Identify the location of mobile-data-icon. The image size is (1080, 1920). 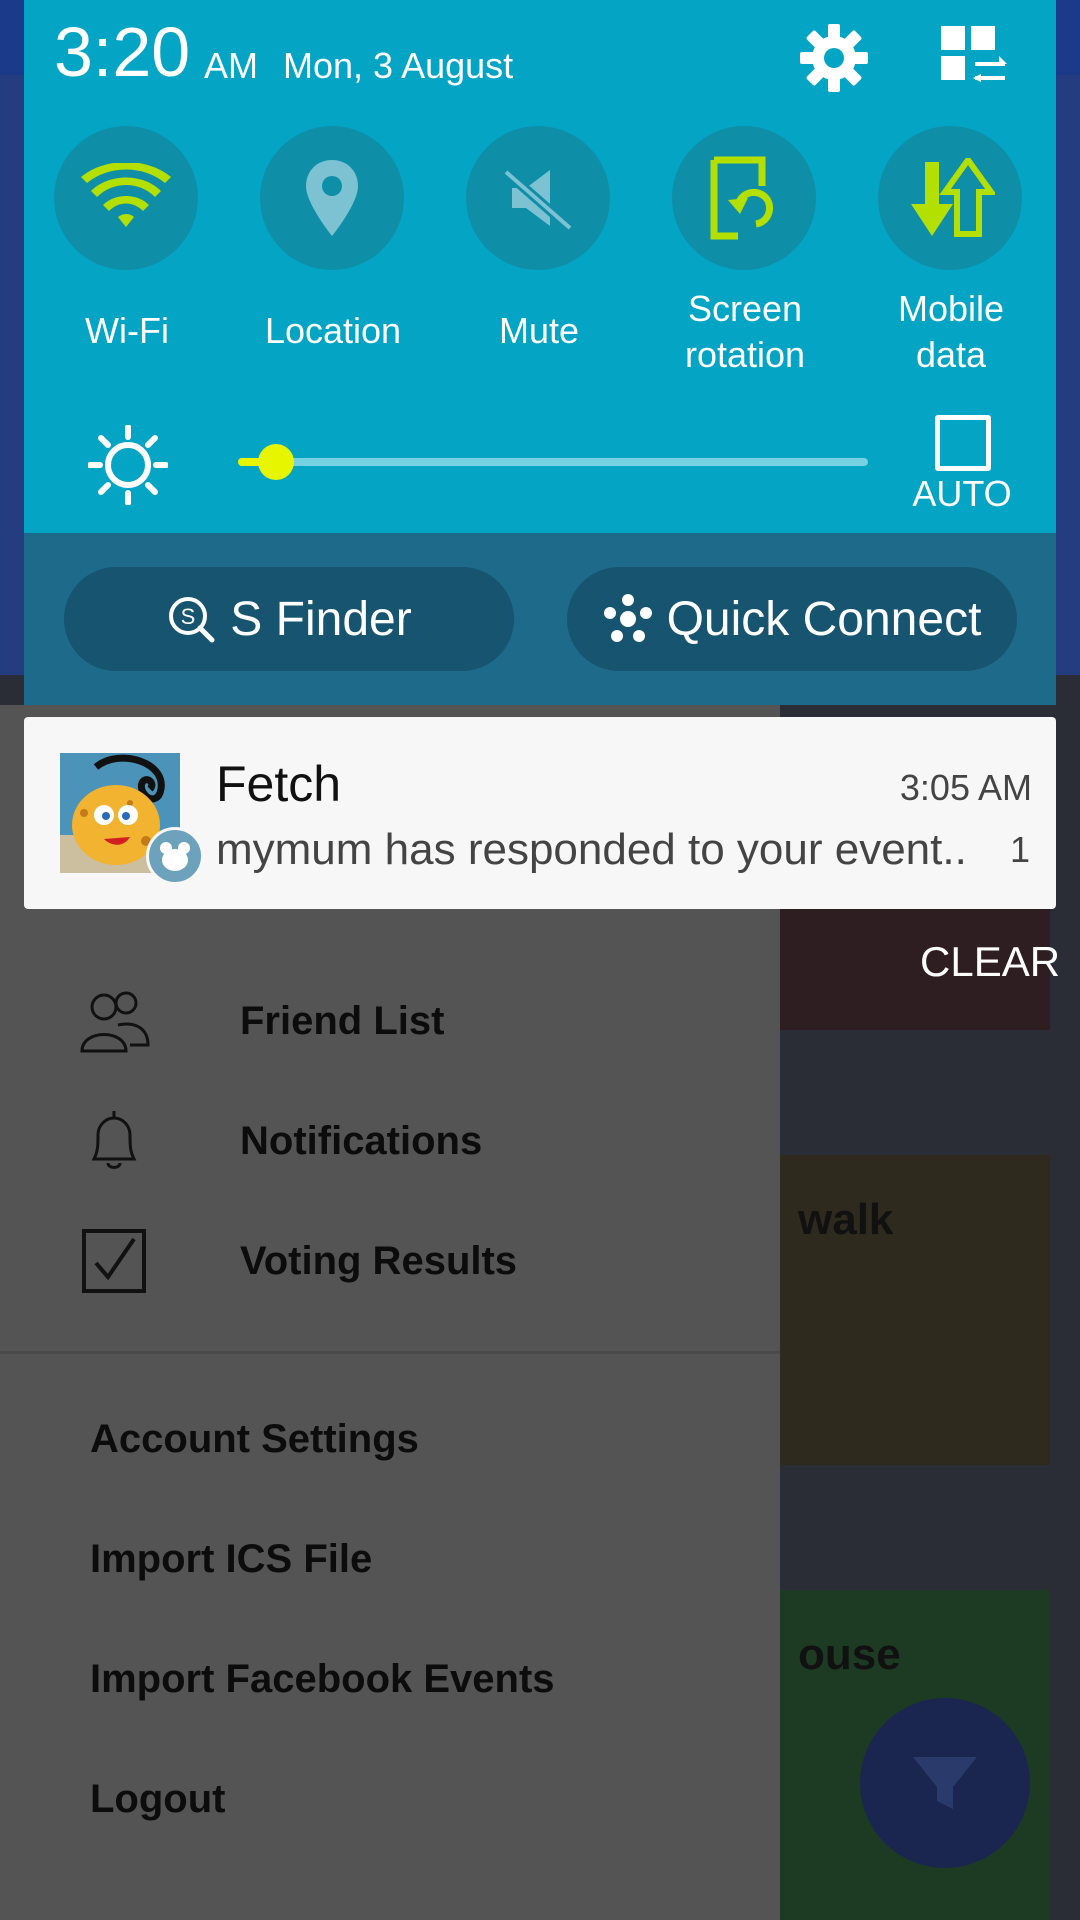
(953, 197).